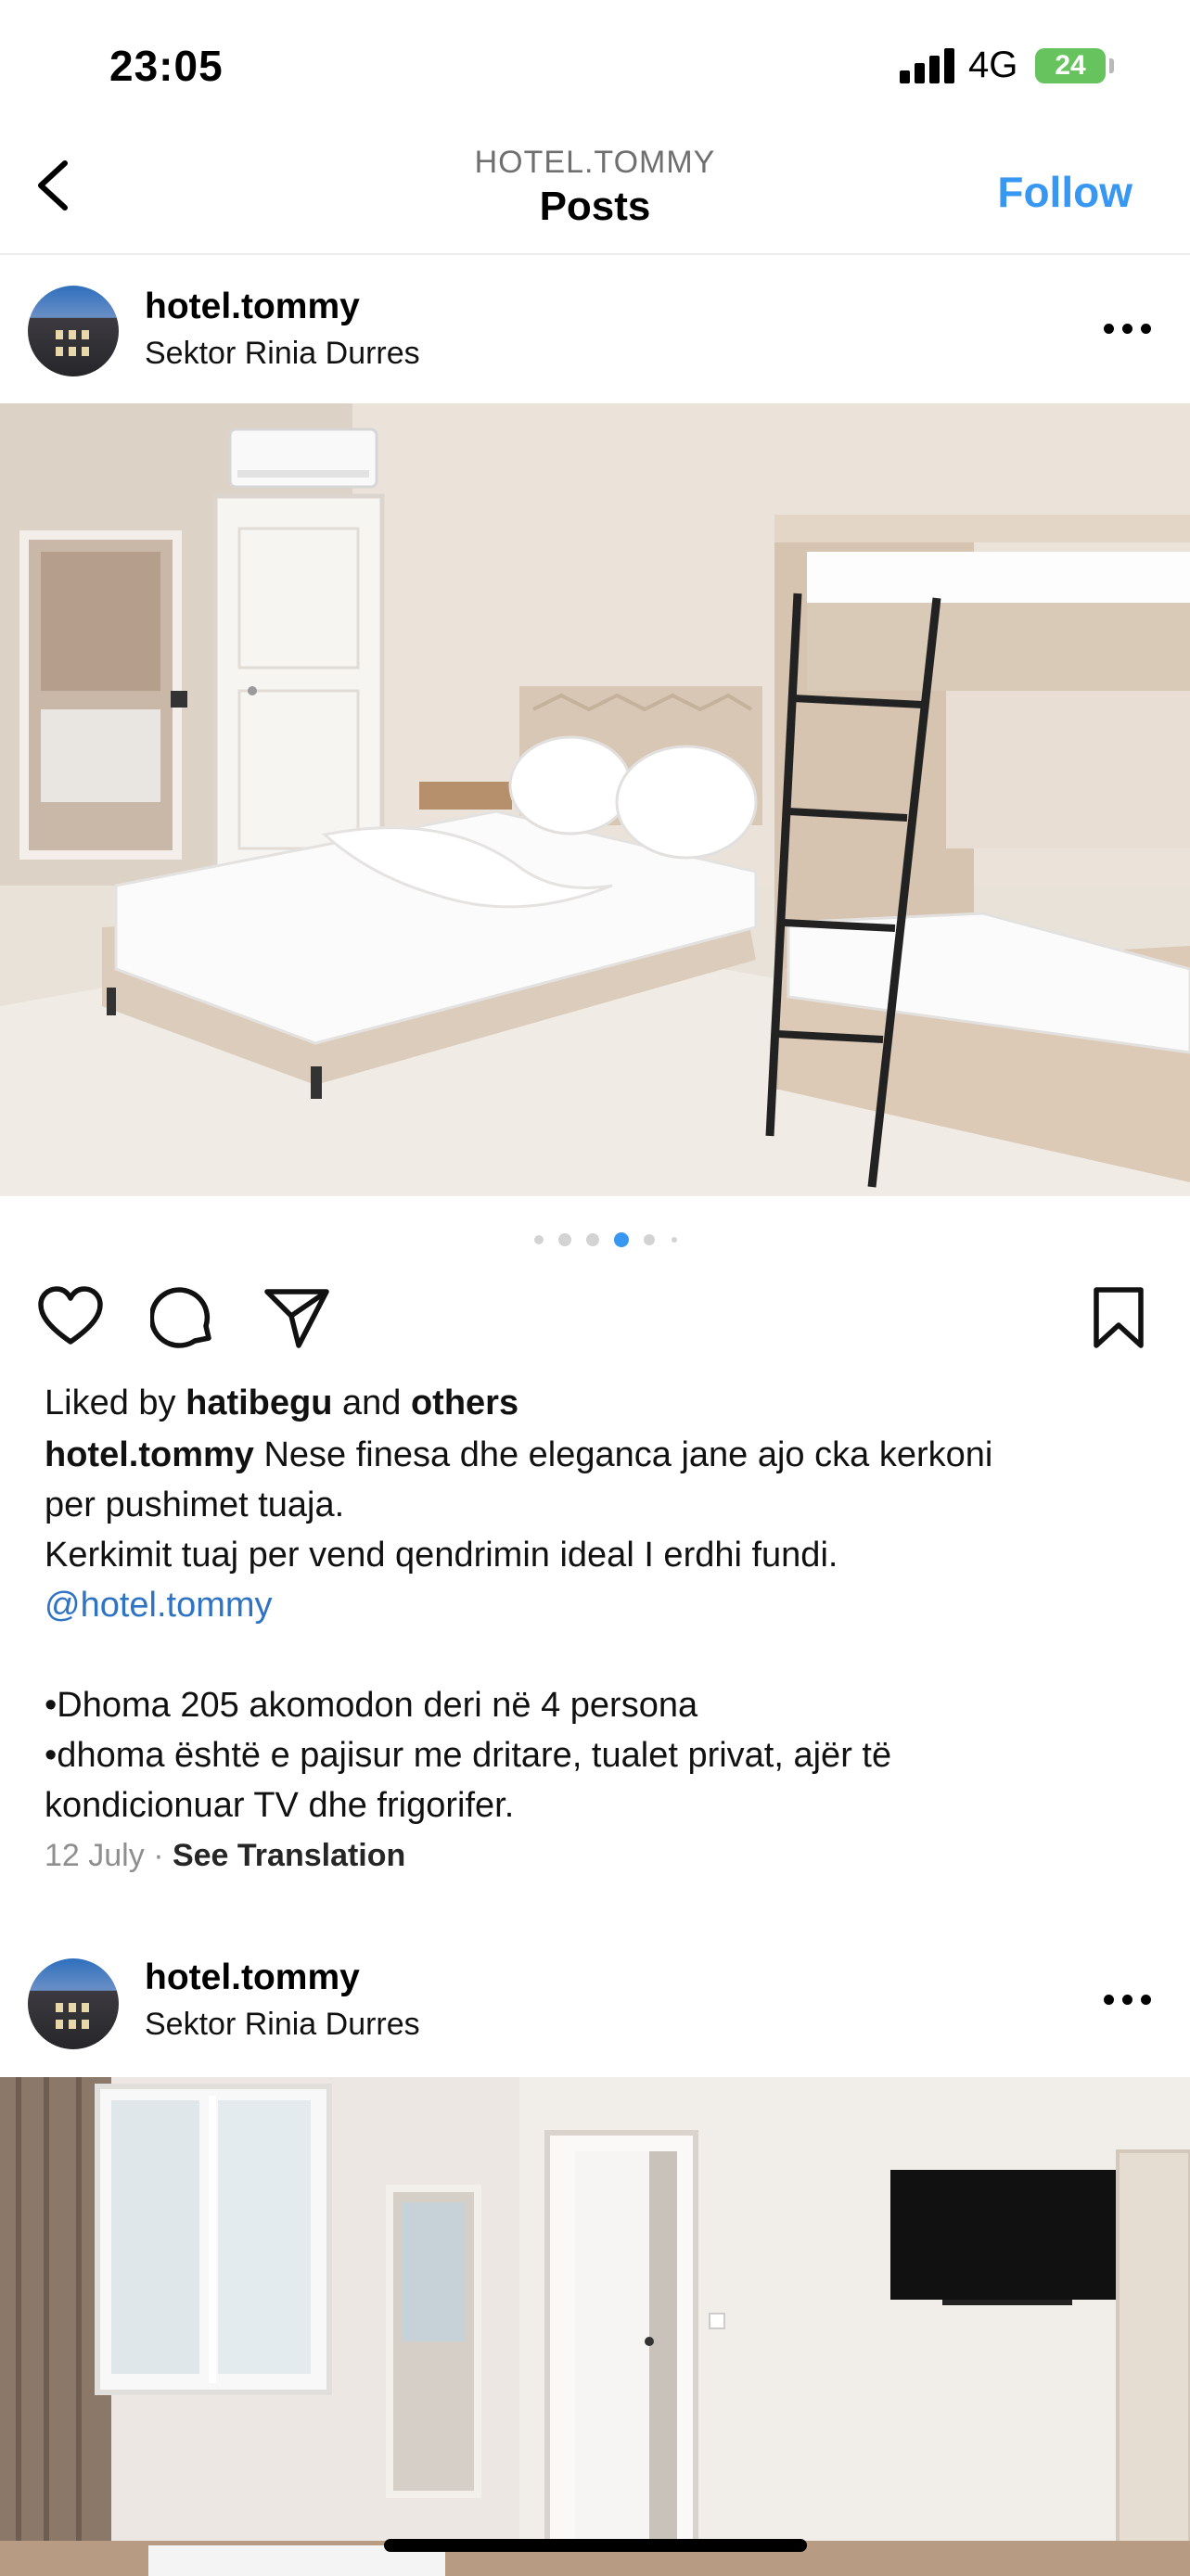 The width and height of the screenshot is (1190, 2576). What do you see at coordinates (289, 1855) in the screenshot?
I see `see-translation-button: See Translation` at bounding box center [289, 1855].